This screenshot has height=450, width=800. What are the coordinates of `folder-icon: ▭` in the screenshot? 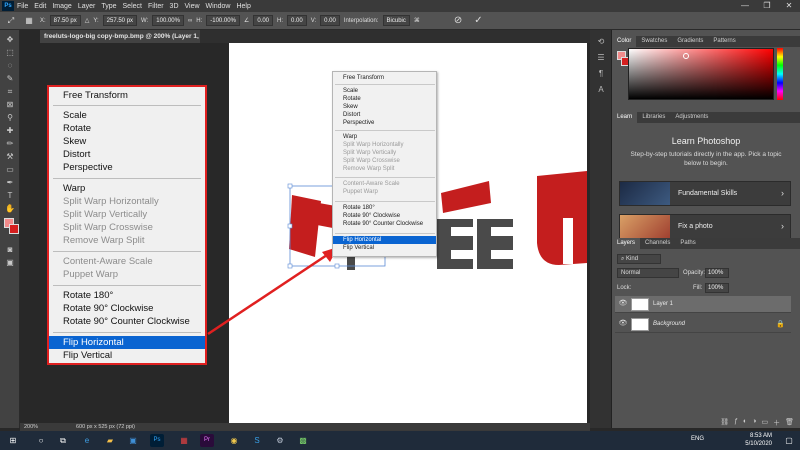 It's located at (764, 423).